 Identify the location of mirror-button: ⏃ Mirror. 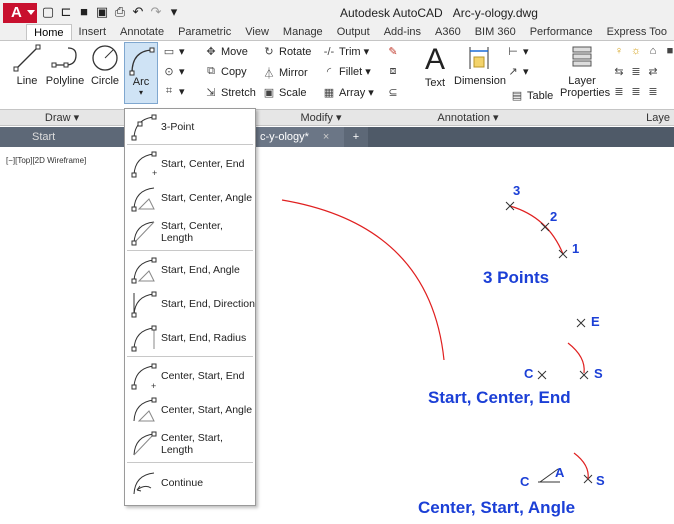
(285, 73).